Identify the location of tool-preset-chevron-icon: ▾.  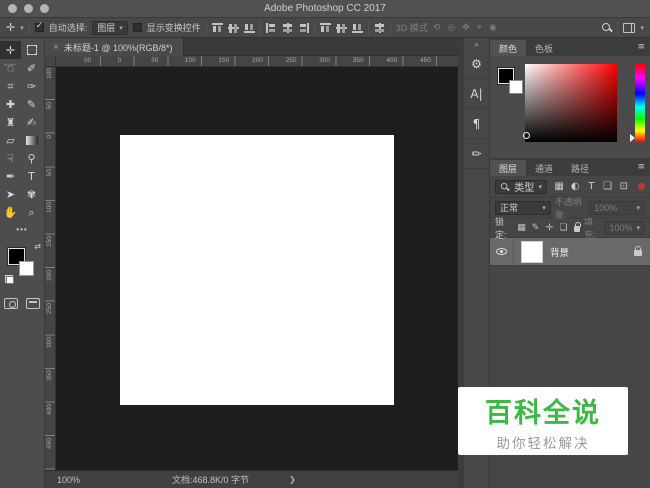
(22, 28).